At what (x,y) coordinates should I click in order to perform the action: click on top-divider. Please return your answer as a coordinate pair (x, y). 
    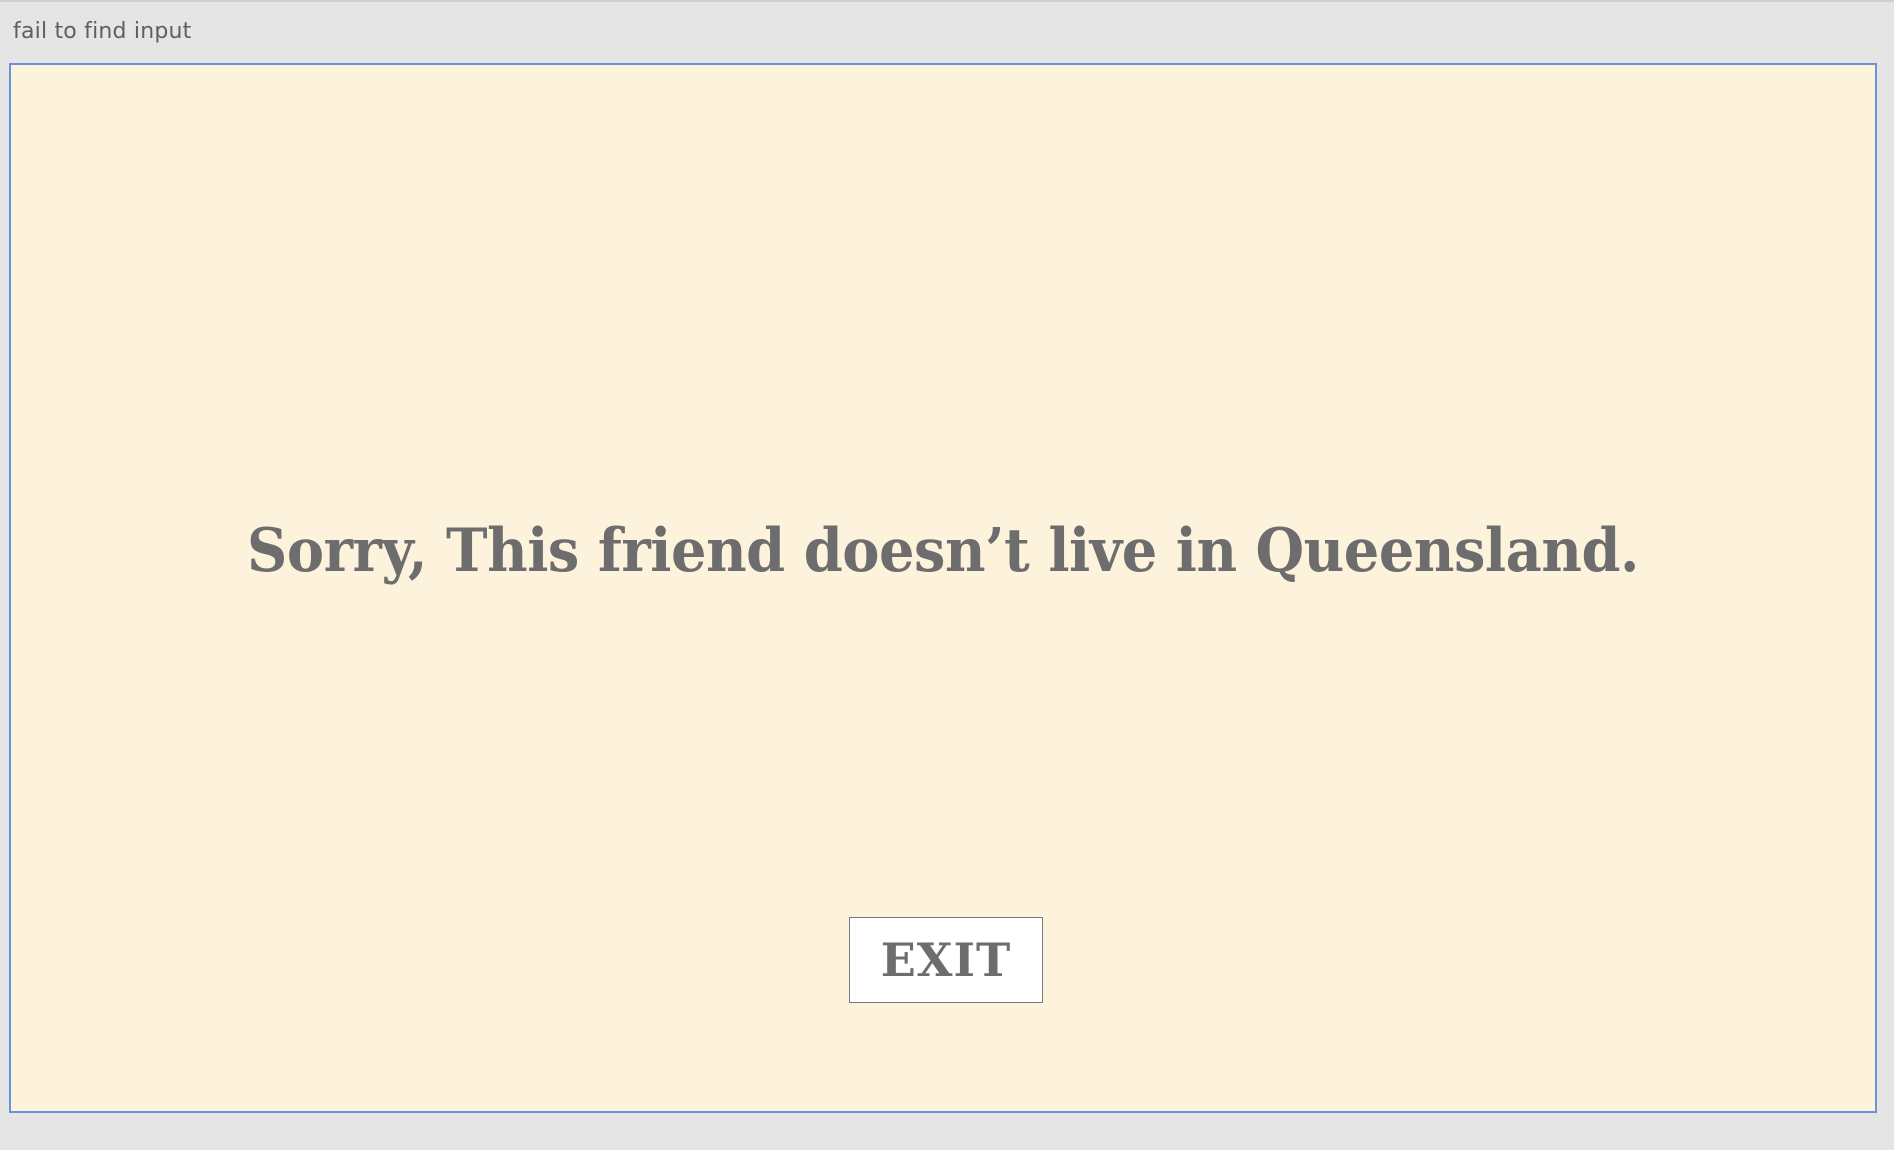
    Looking at the image, I should click on (947, 1).